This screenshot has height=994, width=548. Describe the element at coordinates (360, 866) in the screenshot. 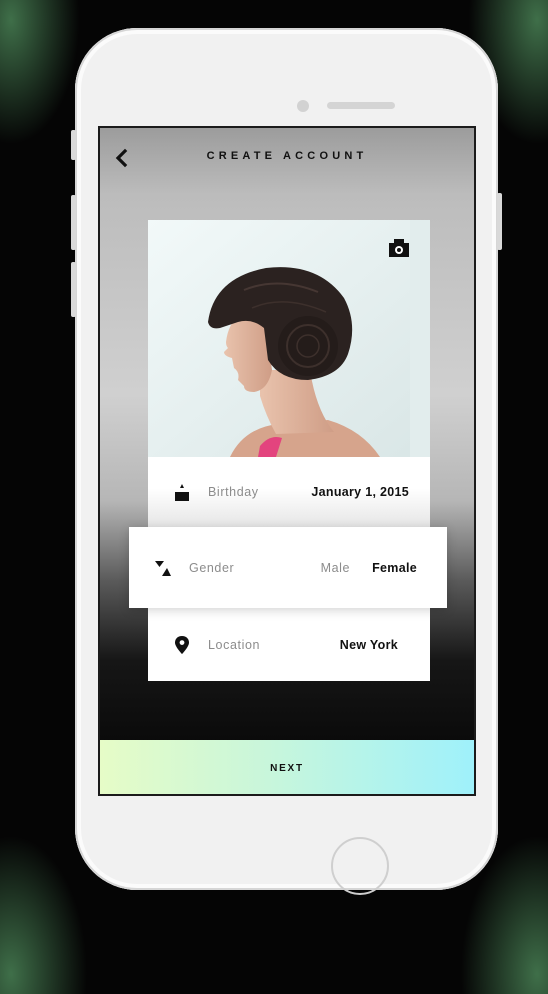

I see `home-button` at that location.